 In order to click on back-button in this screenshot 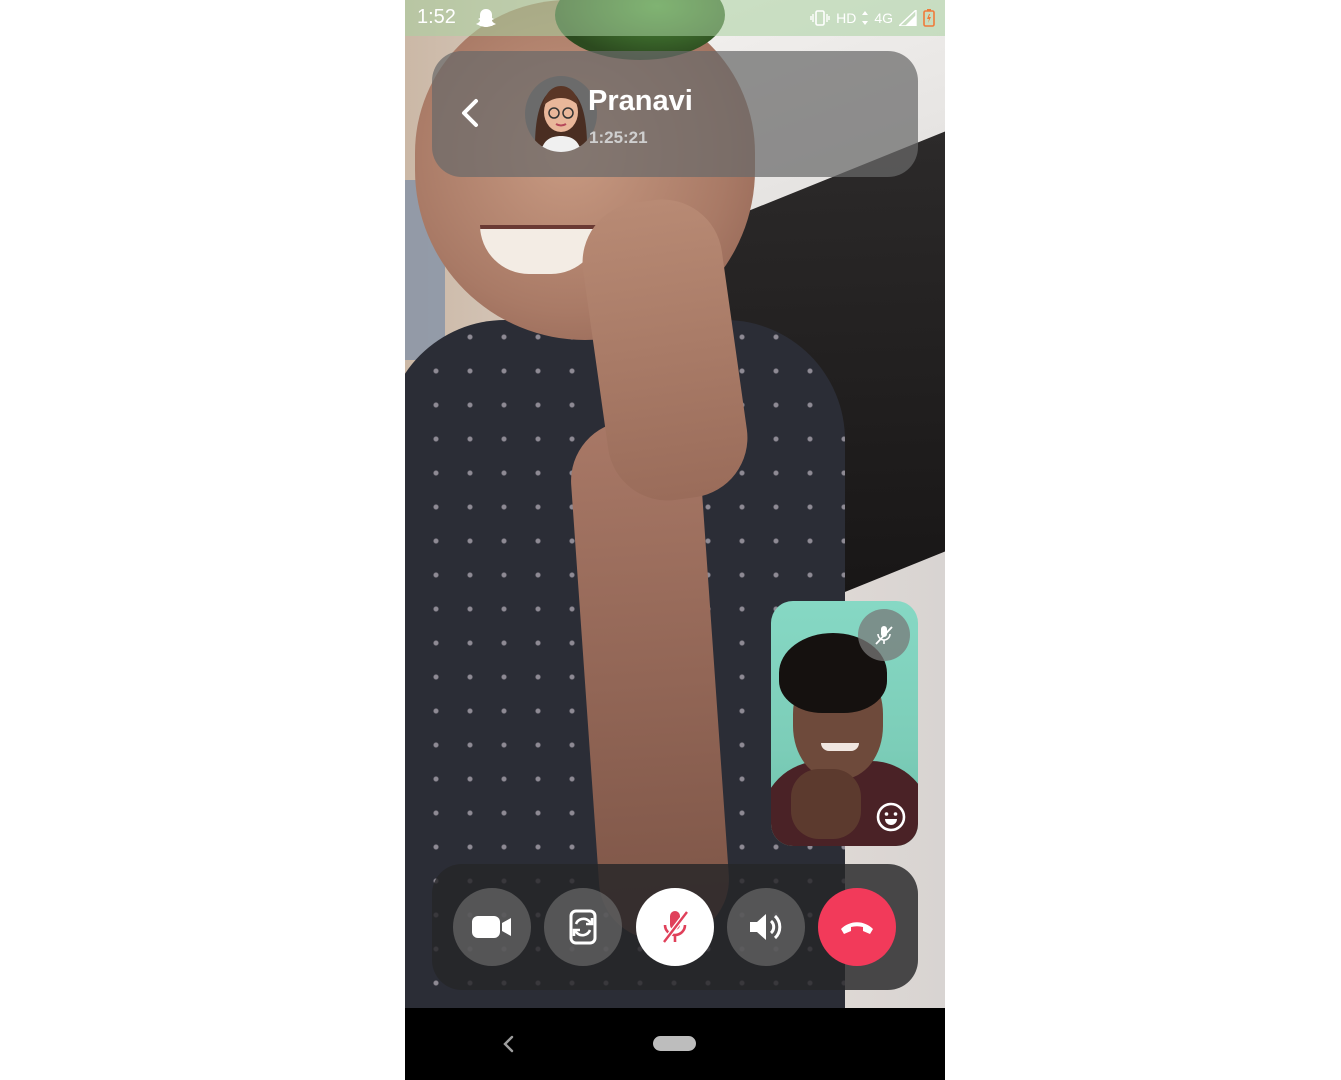, I will do `click(472, 113)`.